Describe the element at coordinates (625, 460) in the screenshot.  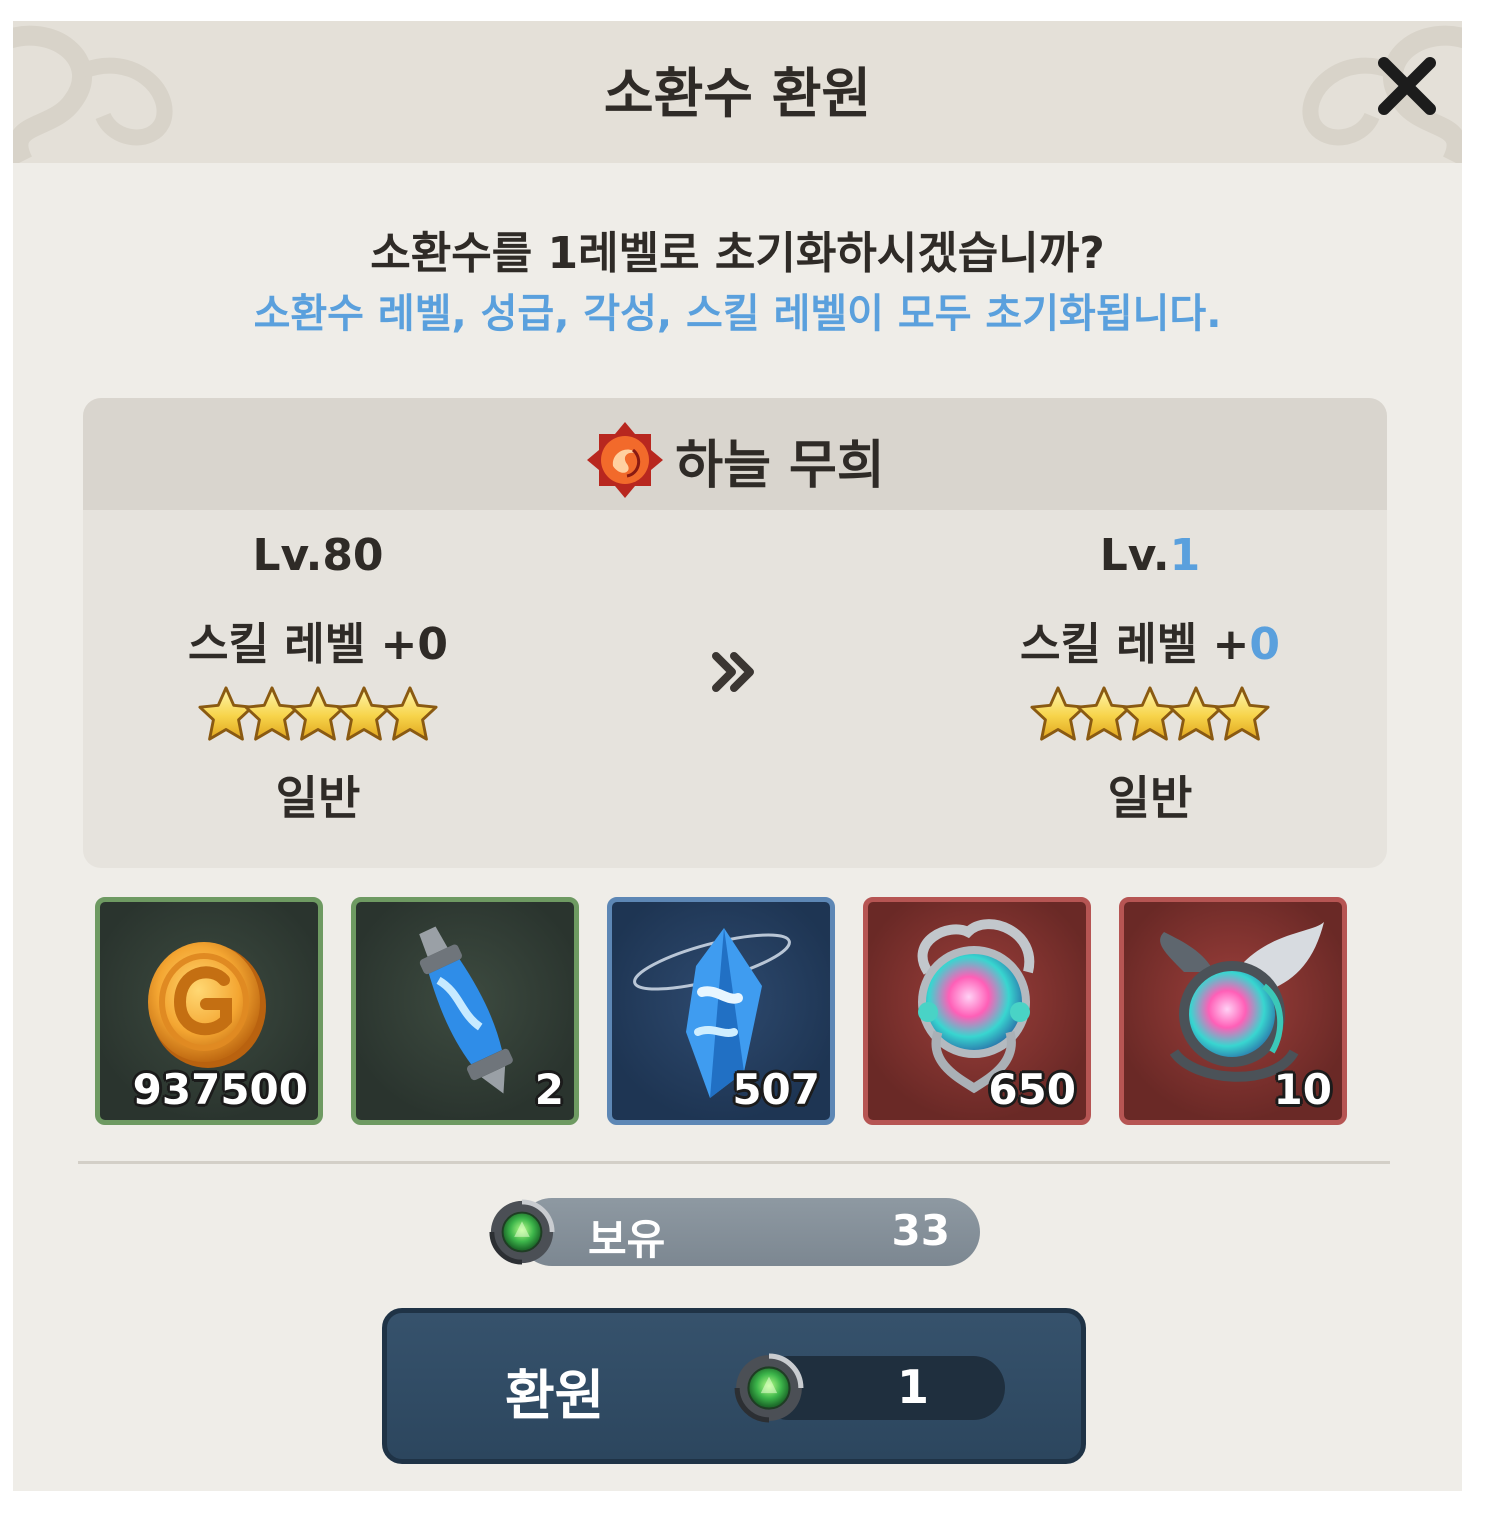
I see `fire-element-icon` at that location.